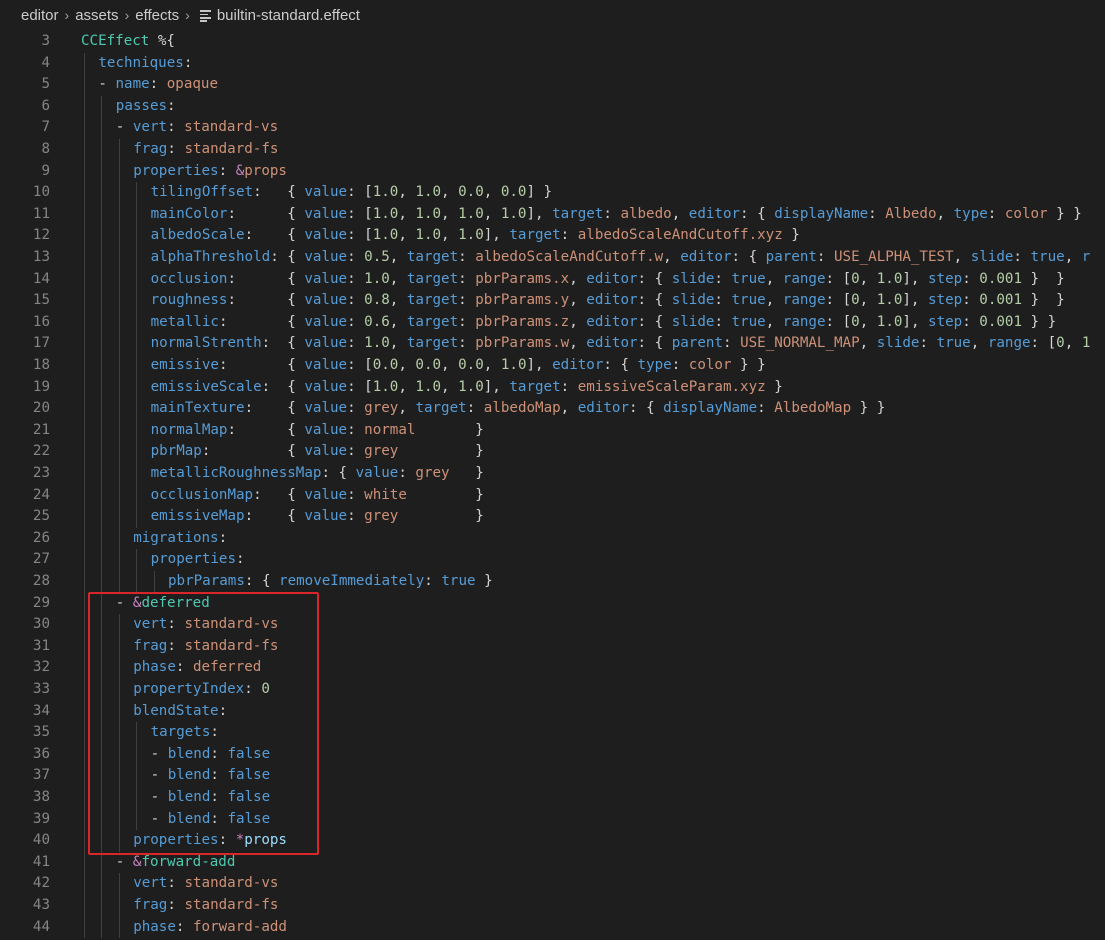 Image resolution: width=1105 pixels, height=940 pixels. What do you see at coordinates (578, 300) in the screenshot?
I see `code-token: ,` at bounding box center [578, 300].